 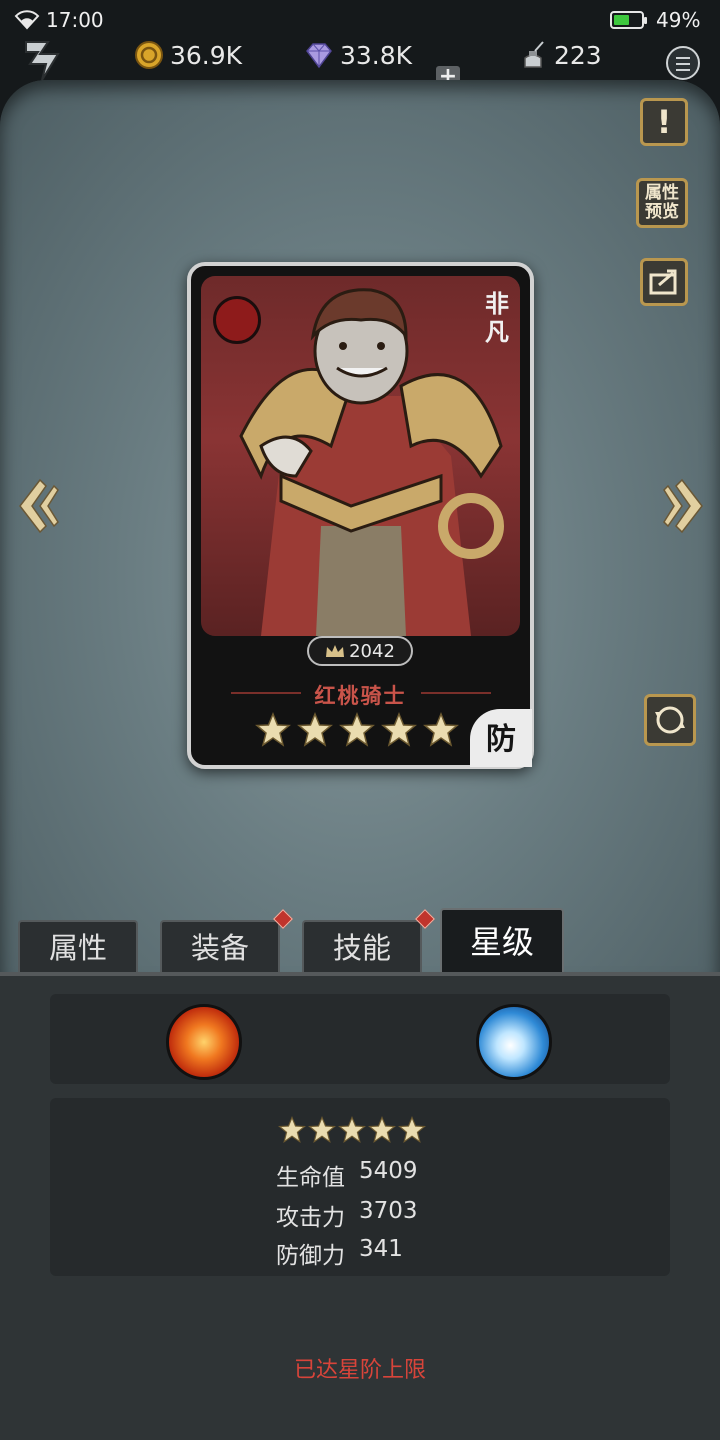 What do you see at coordinates (501, 738) in the screenshot?
I see `role-badge: 防` at bounding box center [501, 738].